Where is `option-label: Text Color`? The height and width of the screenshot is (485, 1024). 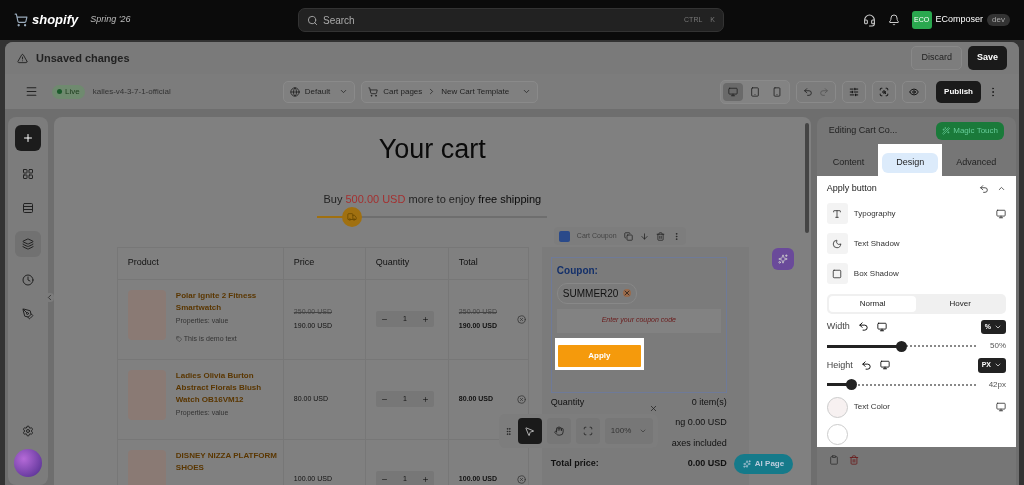 option-label: Text Color is located at coordinates (871, 407).